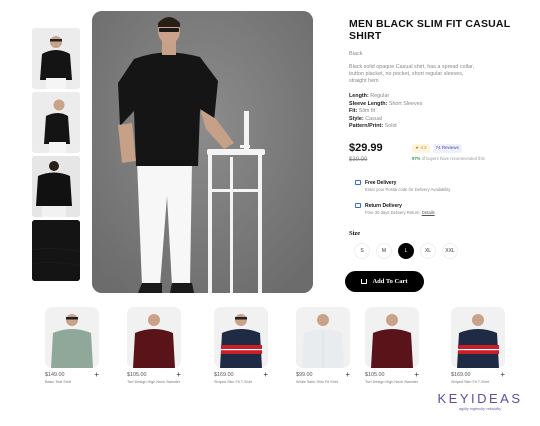 This screenshot has width=540, height=426. I want to click on details-link: Details, so click(428, 212).